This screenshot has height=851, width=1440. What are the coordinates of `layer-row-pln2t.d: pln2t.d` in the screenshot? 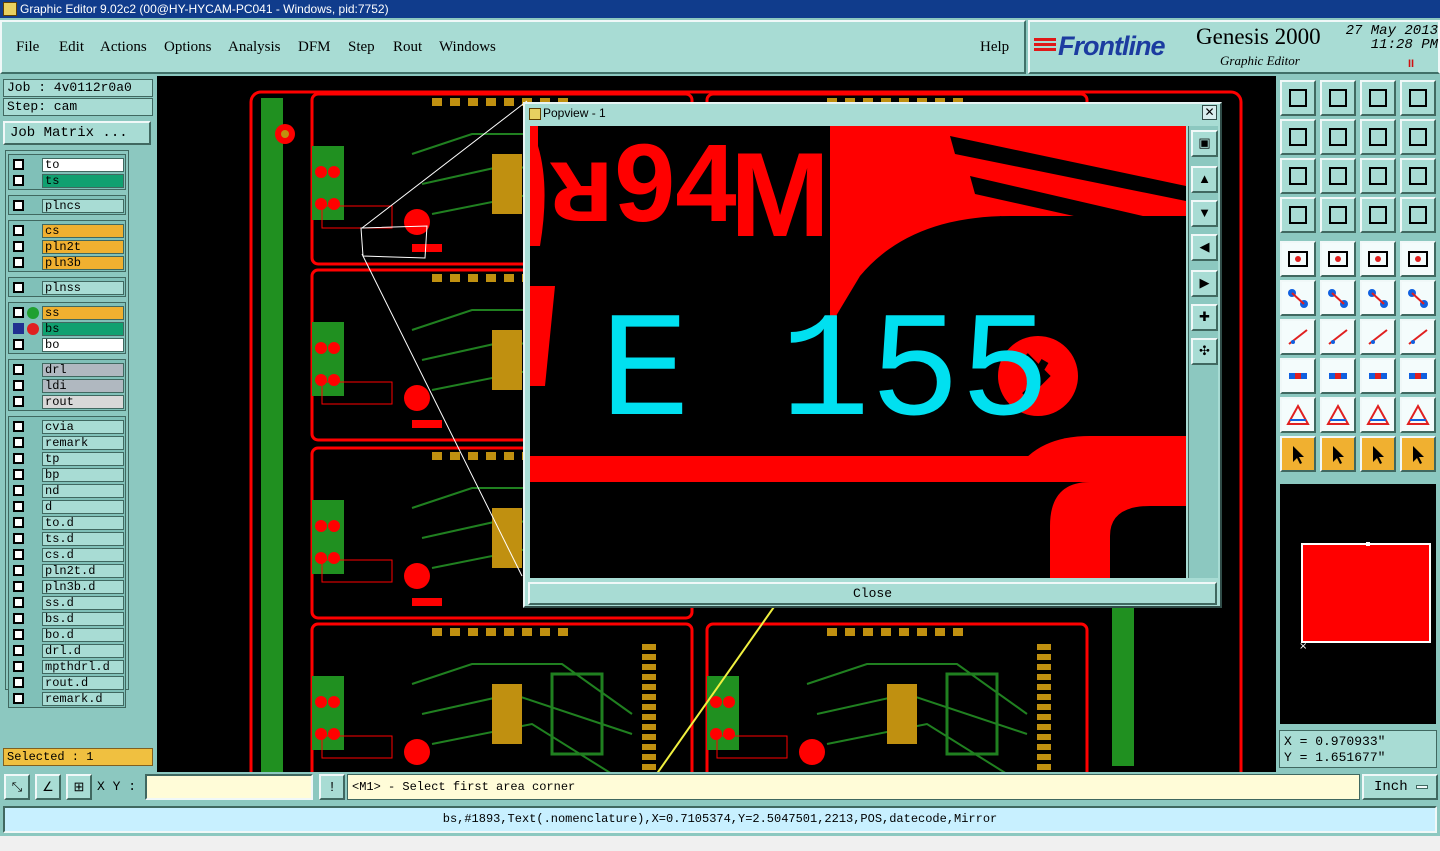 It's located at (68, 571).